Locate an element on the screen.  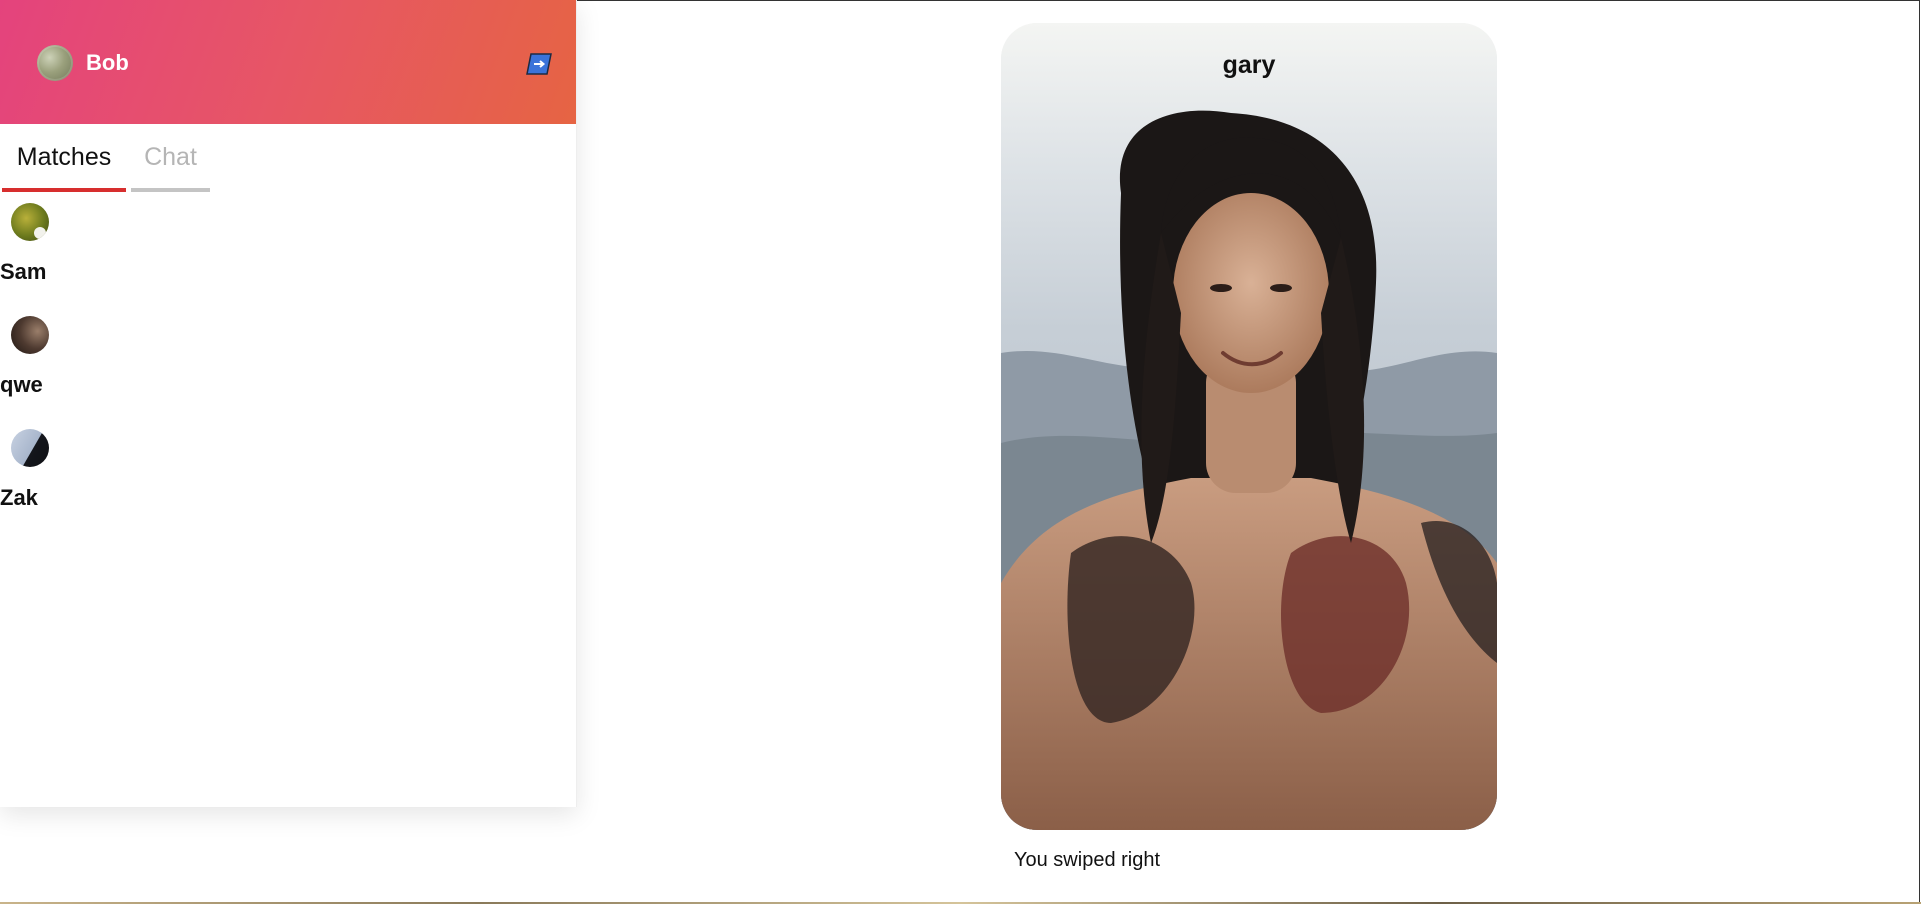
user-avatar is located at coordinates (55, 63).